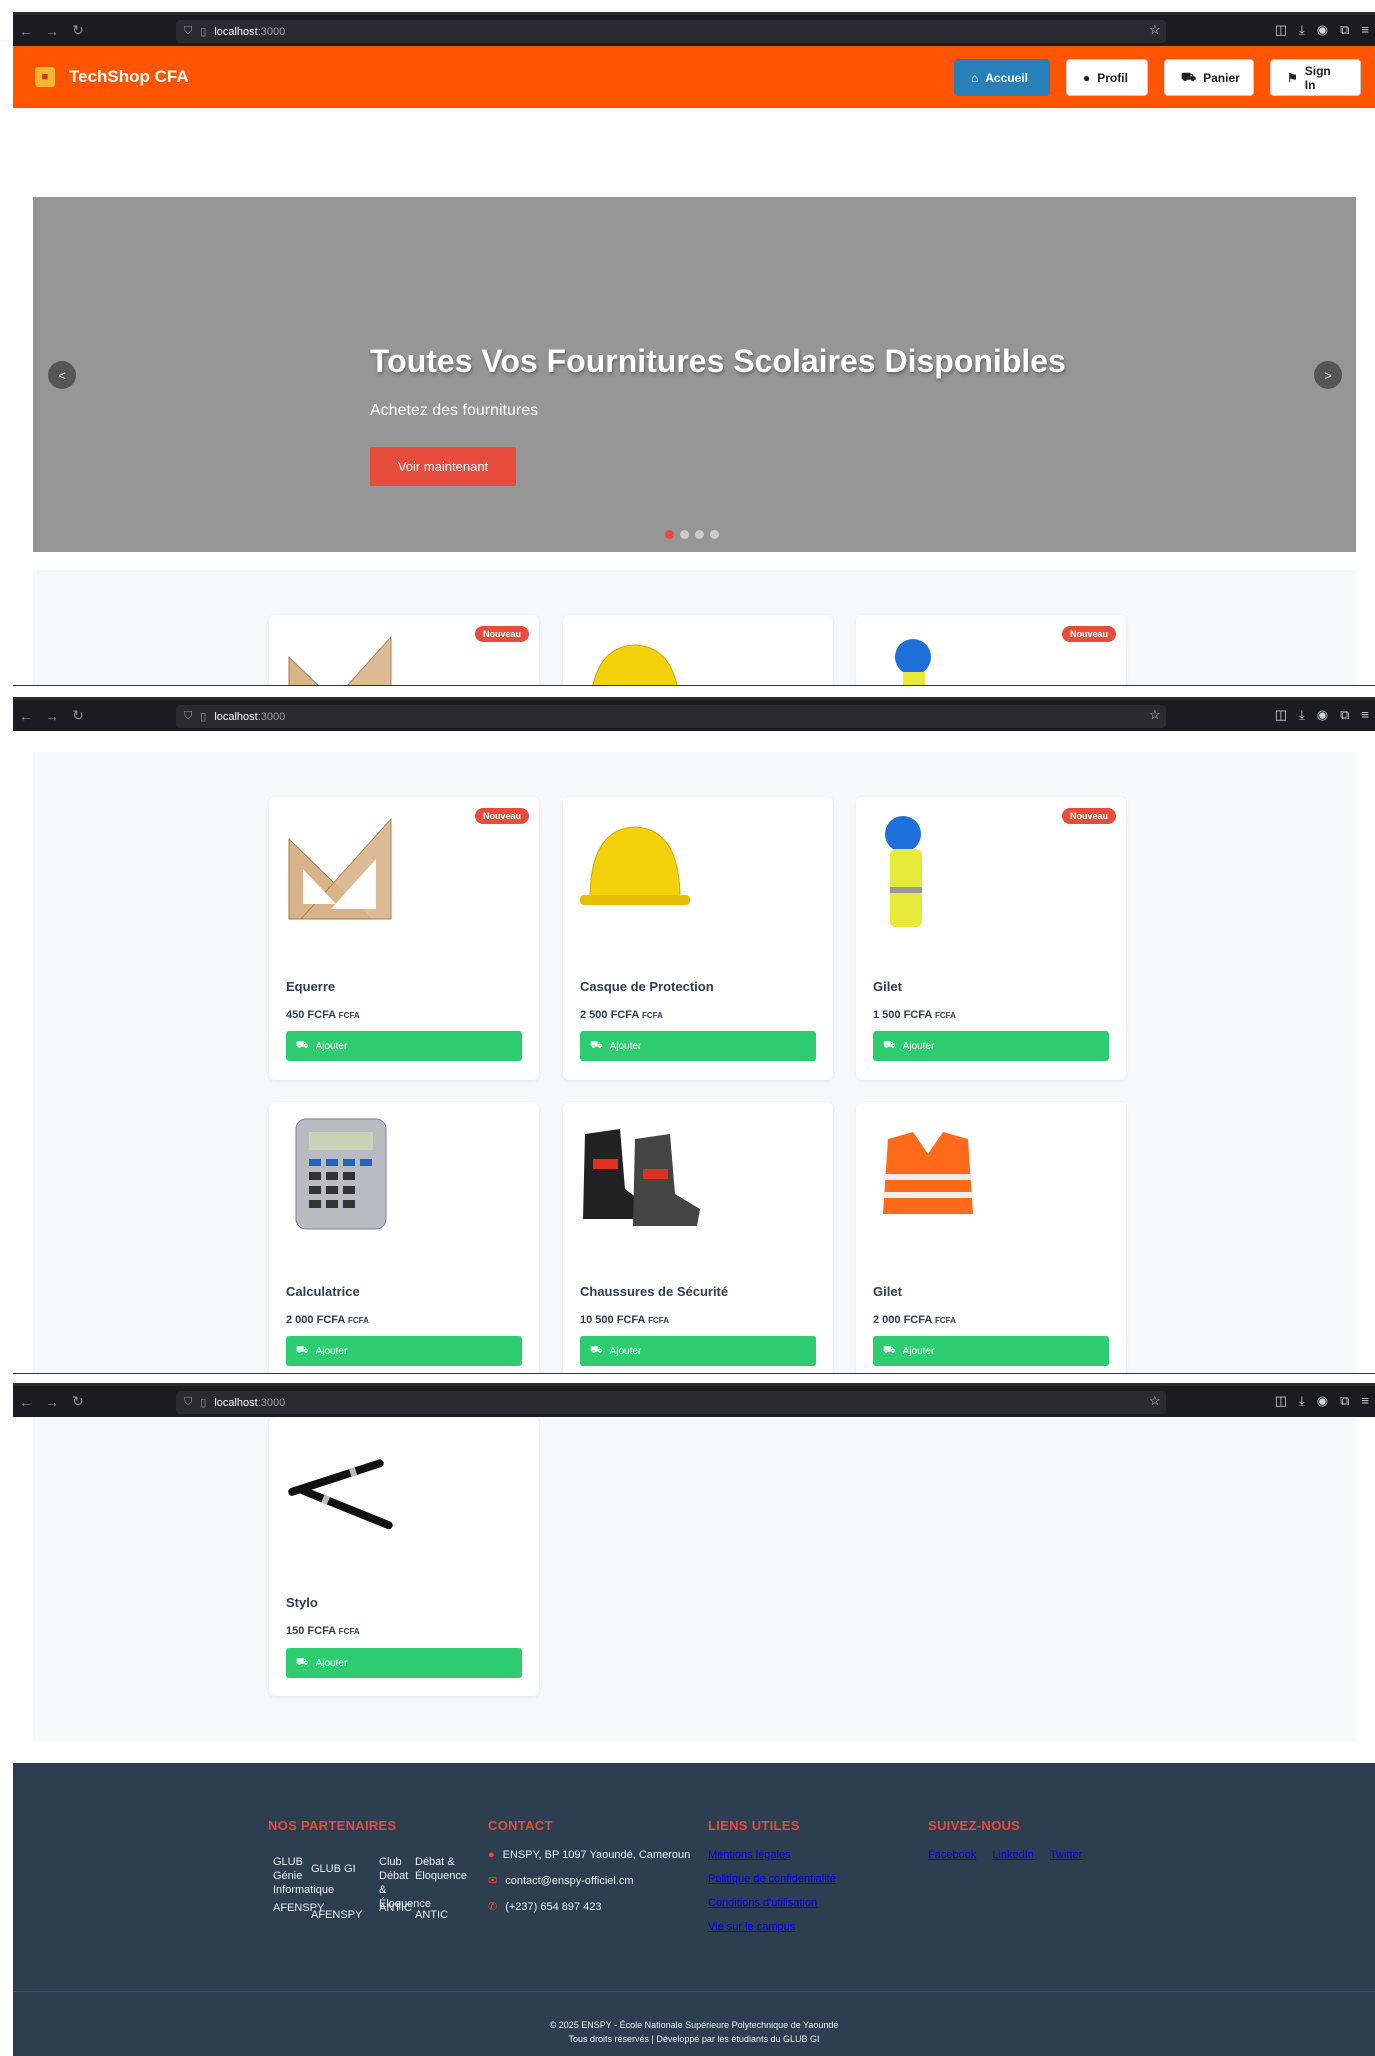 The image size is (1375, 2056). Describe the element at coordinates (404, 1237) in the screenshot. I see `product-card: Calculatrice 2 000 FCFA FCFA ⛟ Ajouter` at that location.